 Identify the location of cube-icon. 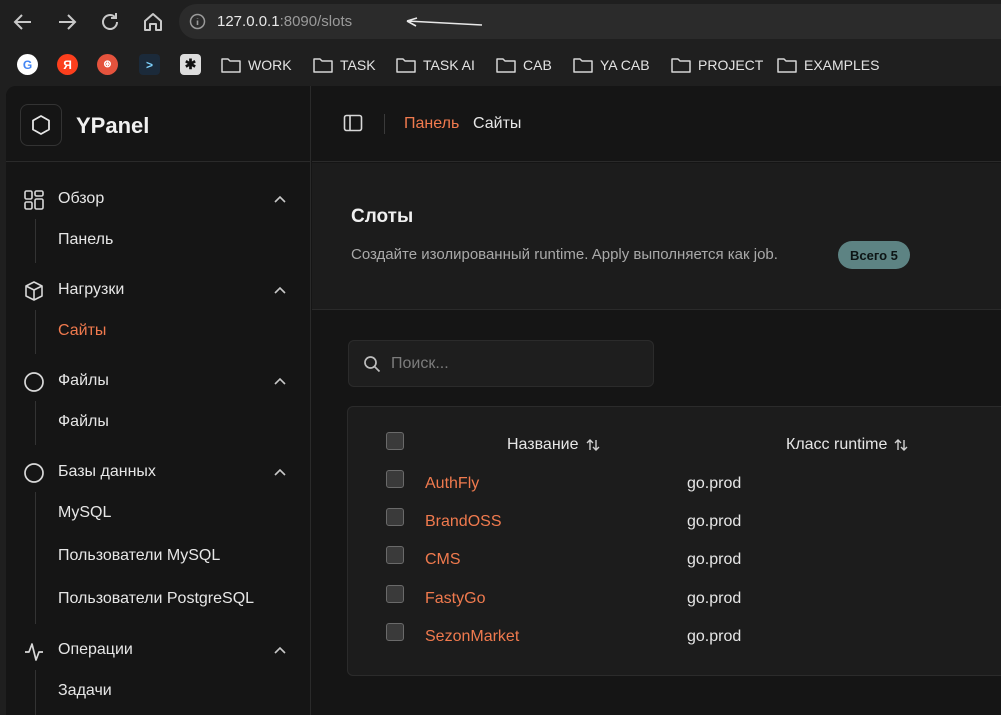
(34, 291).